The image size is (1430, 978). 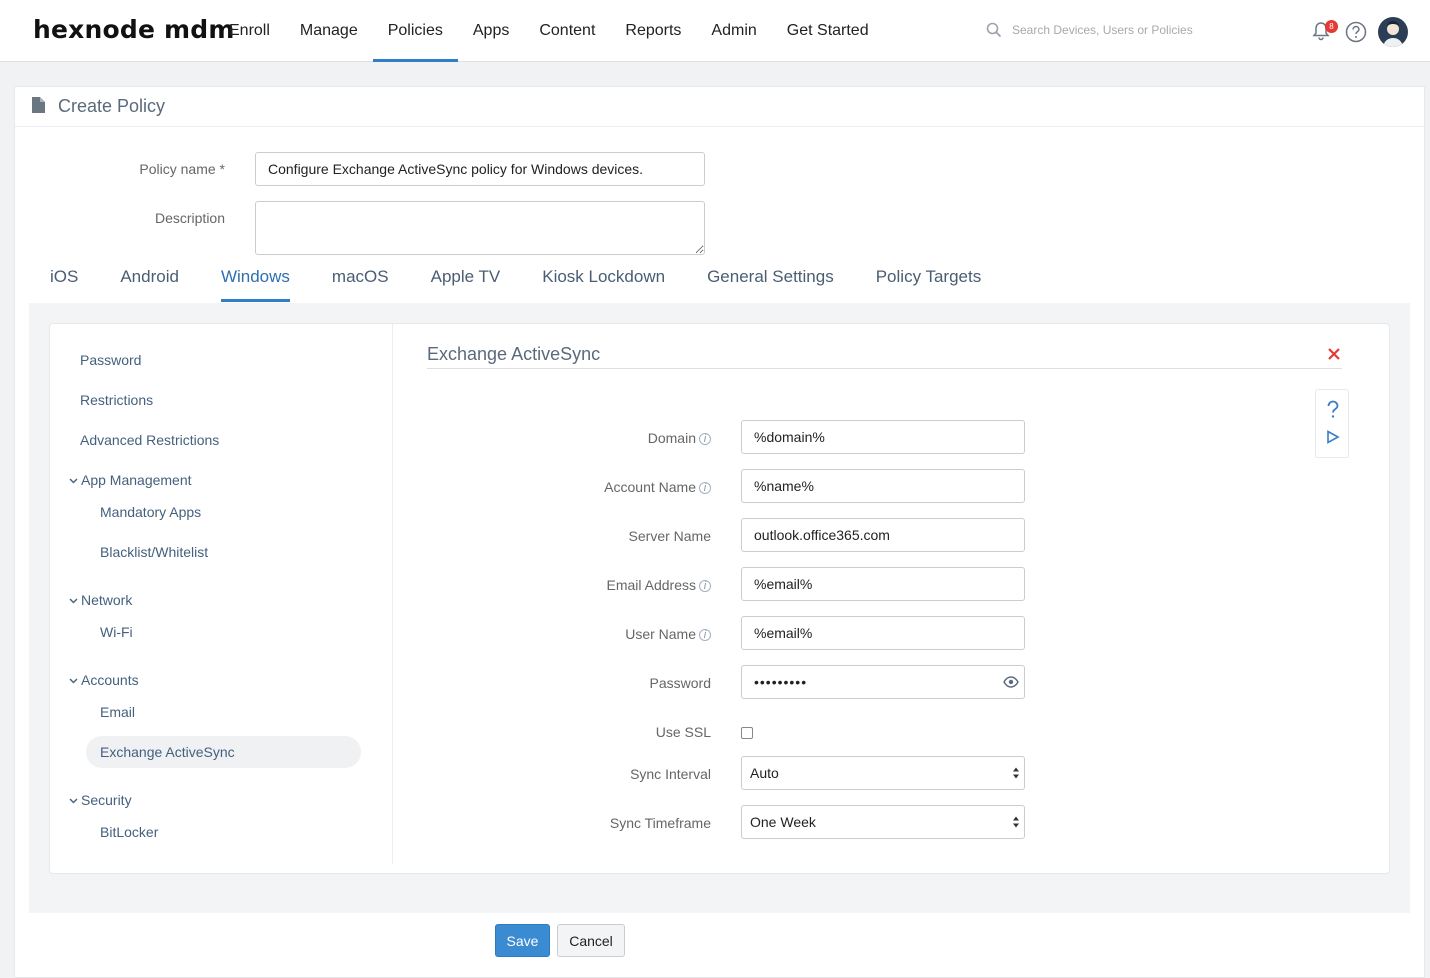 What do you see at coordinates (149, 440) in the screenshot?
I see `sidebar-item-advanced-restrictions: Advanced Restrictions` at bounding box center [149, 440].